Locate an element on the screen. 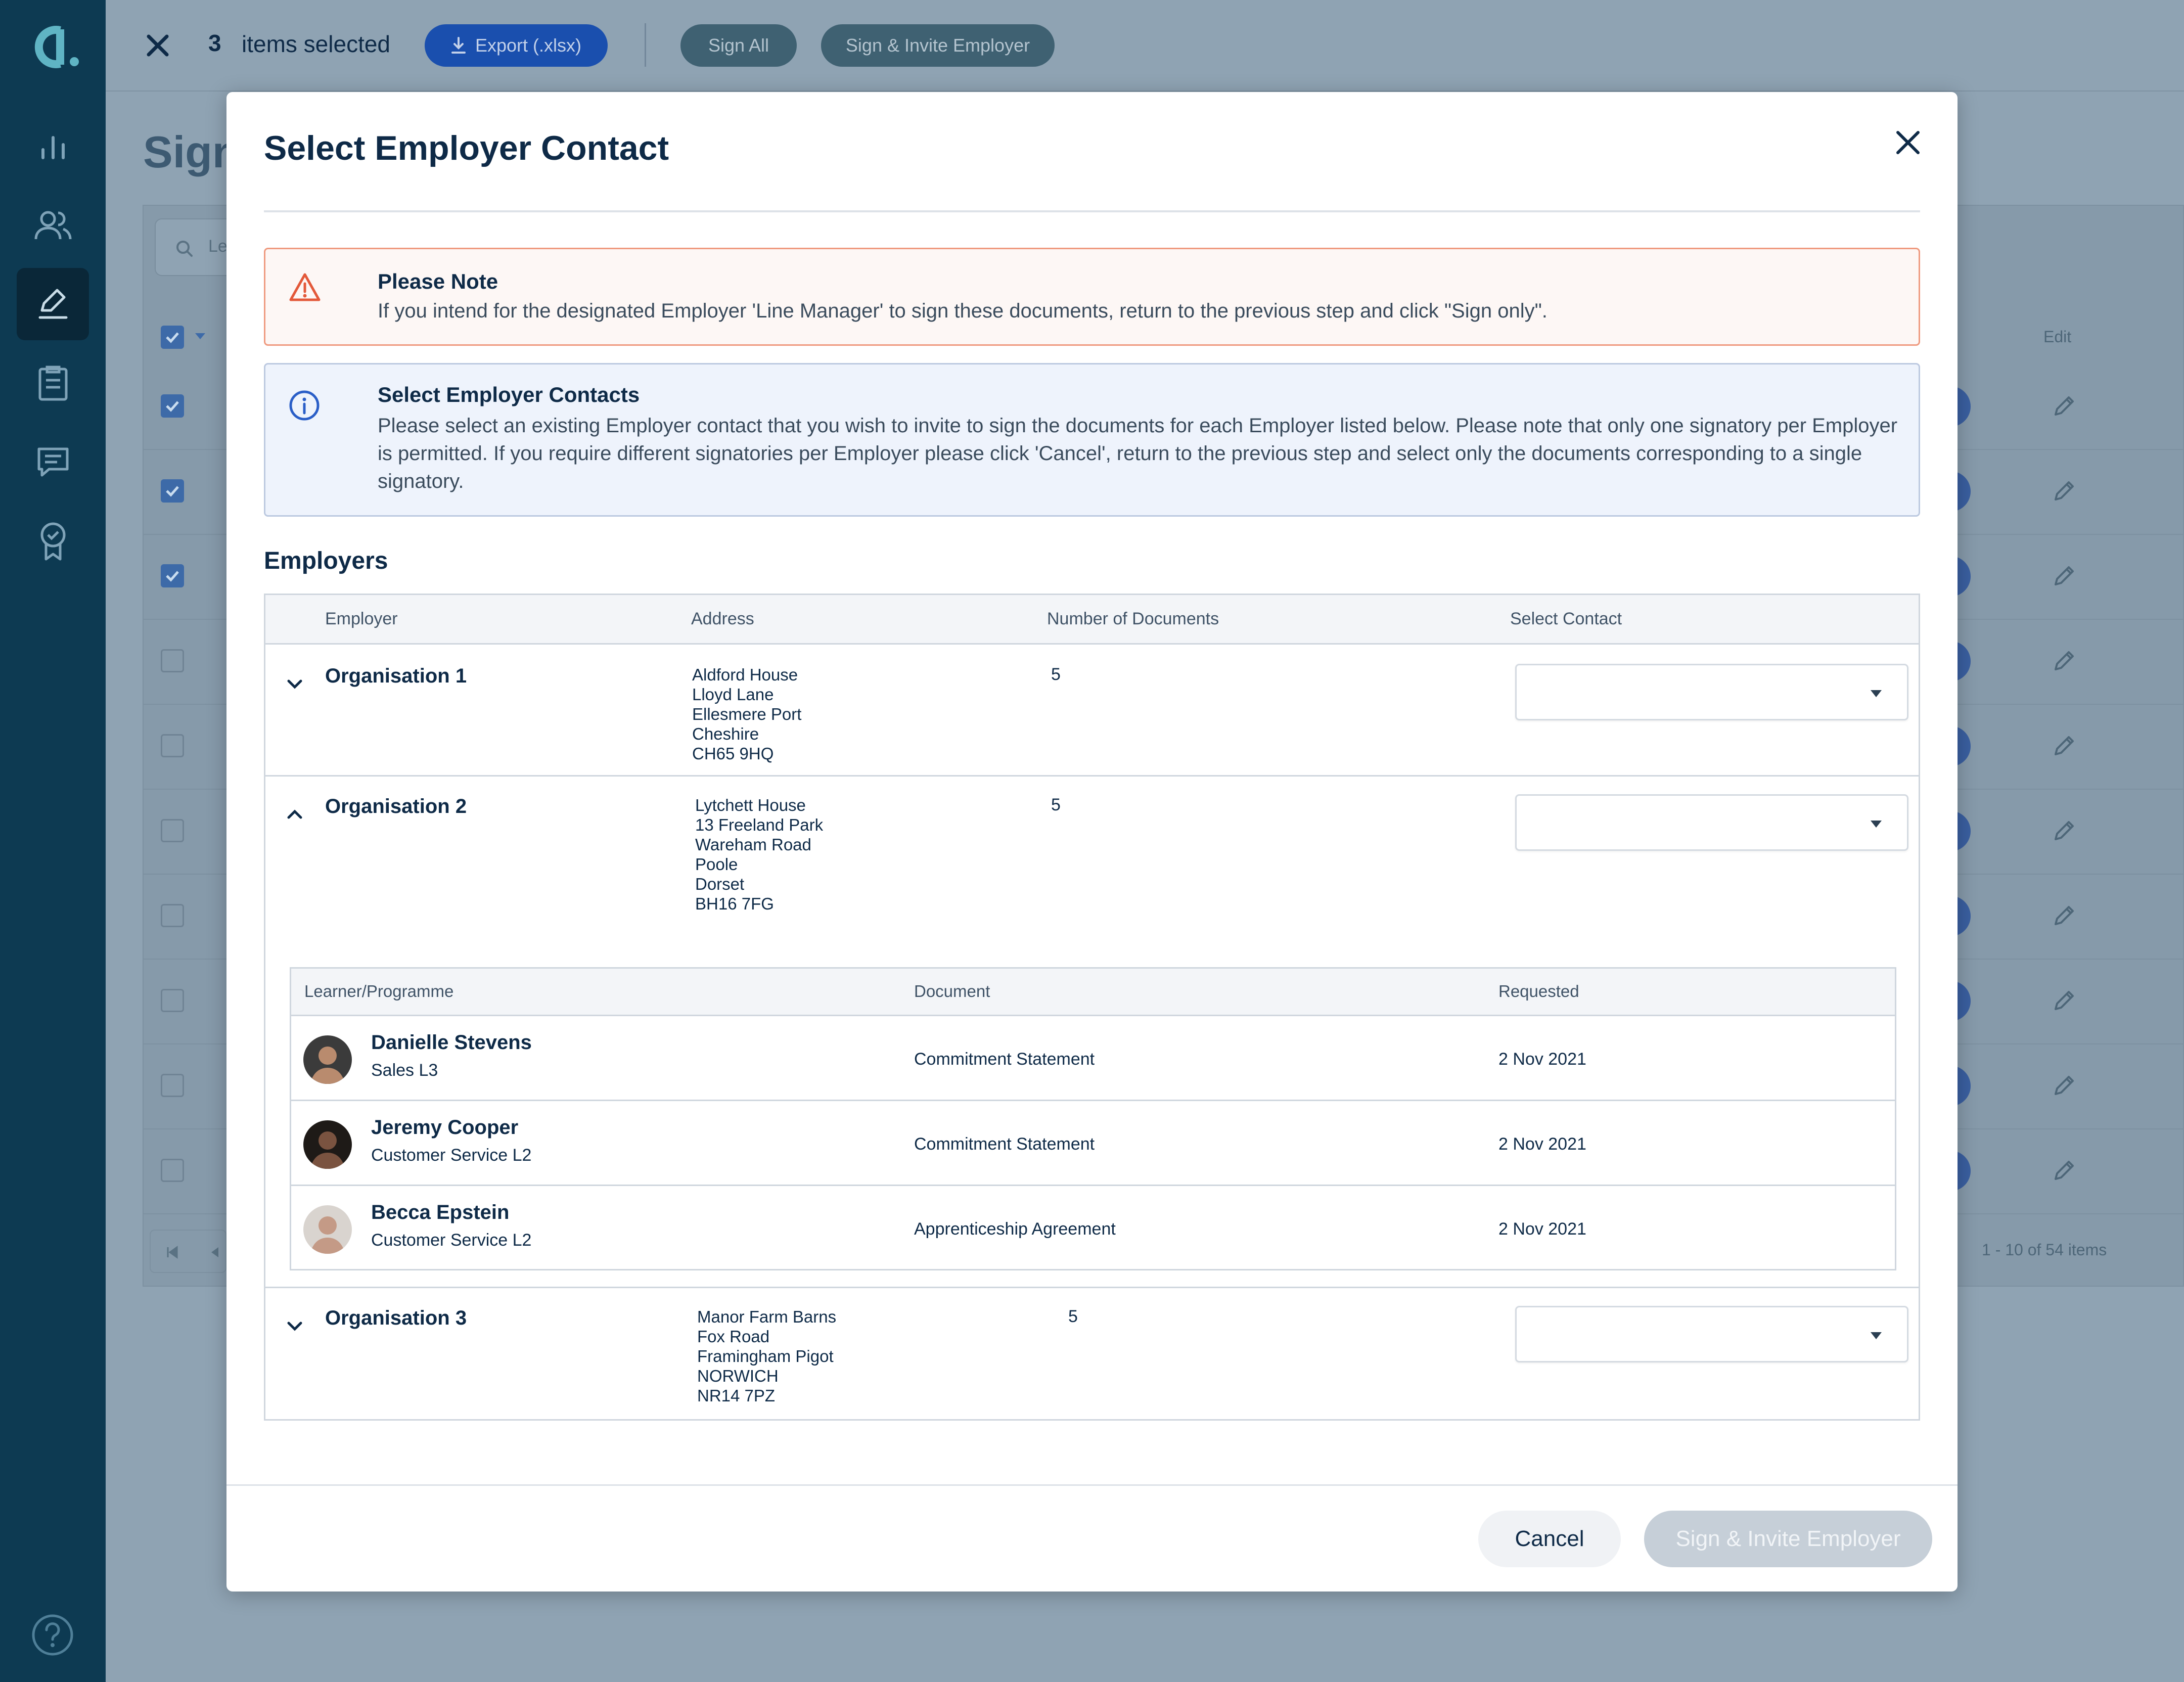 The image size is (2184, 1682). selected-count: 3 is located at coordinates (214, 43).